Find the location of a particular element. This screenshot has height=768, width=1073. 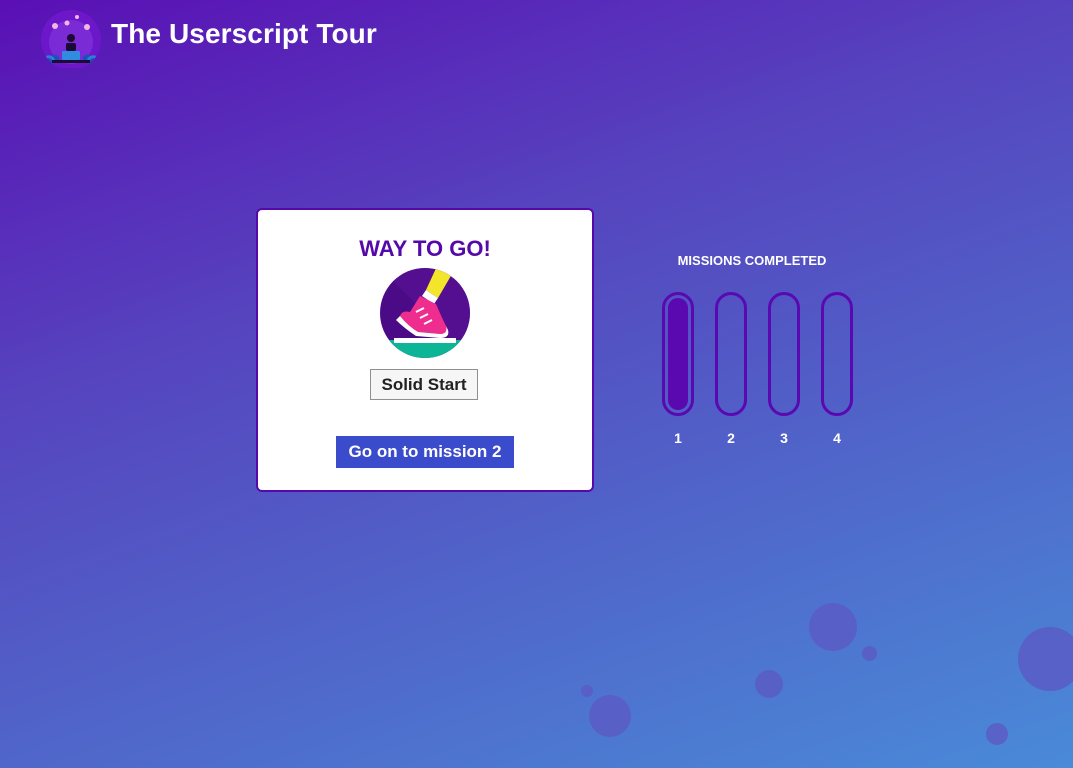

site-header: The Userscript Tour is located at coordinates (207, 38).